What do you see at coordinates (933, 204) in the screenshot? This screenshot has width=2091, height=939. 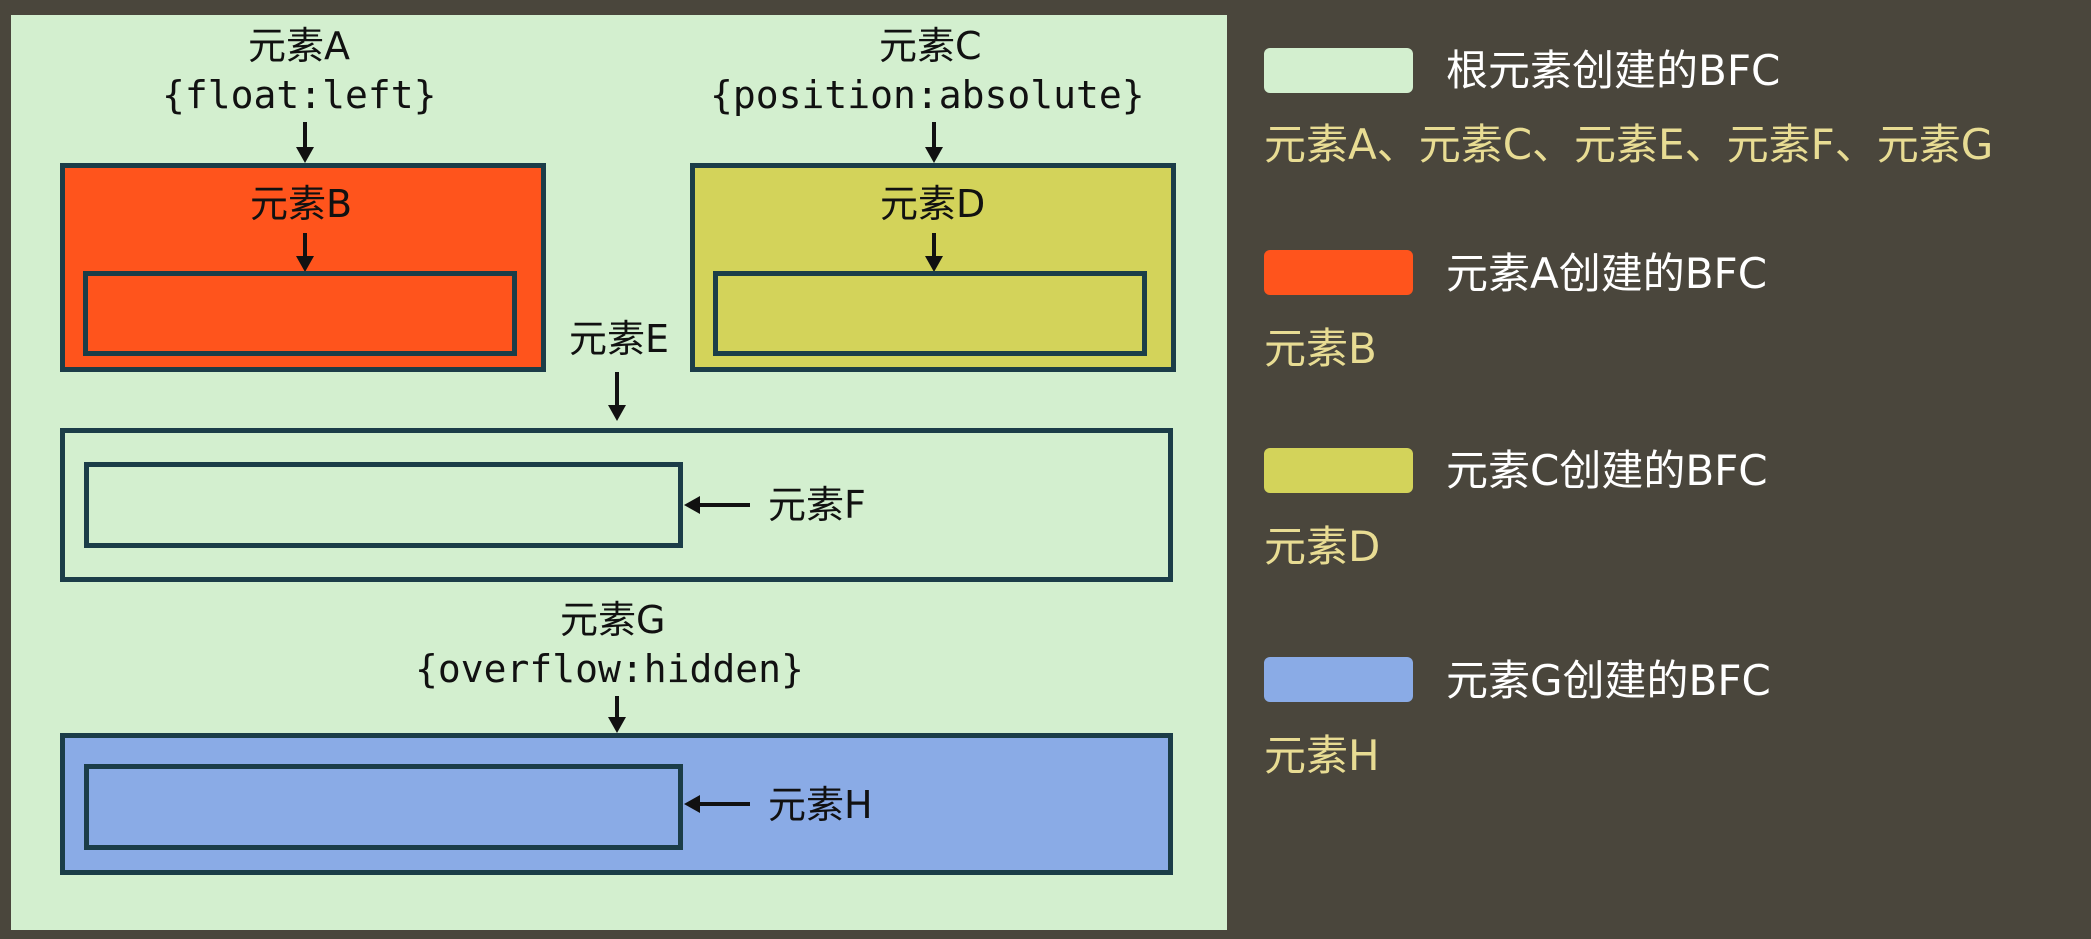 I see `element-d-label: 元素D` at bounding box center [933, 204].